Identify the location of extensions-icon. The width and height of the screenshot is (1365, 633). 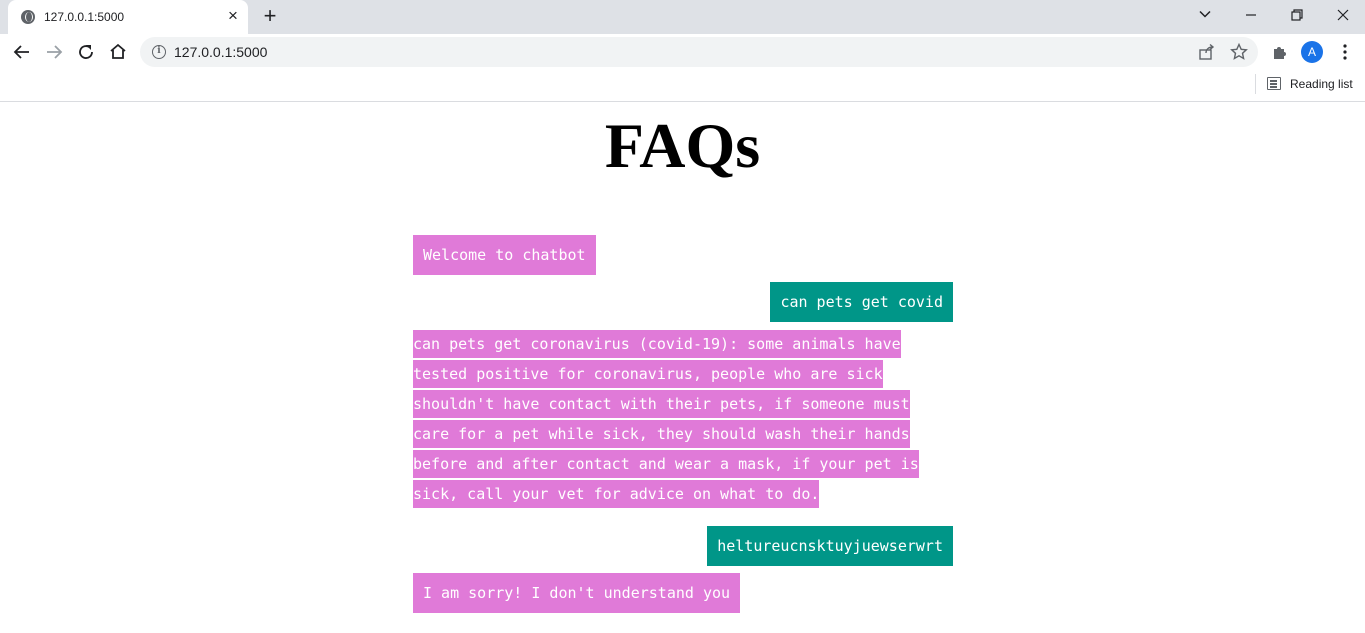
(1280, 52).